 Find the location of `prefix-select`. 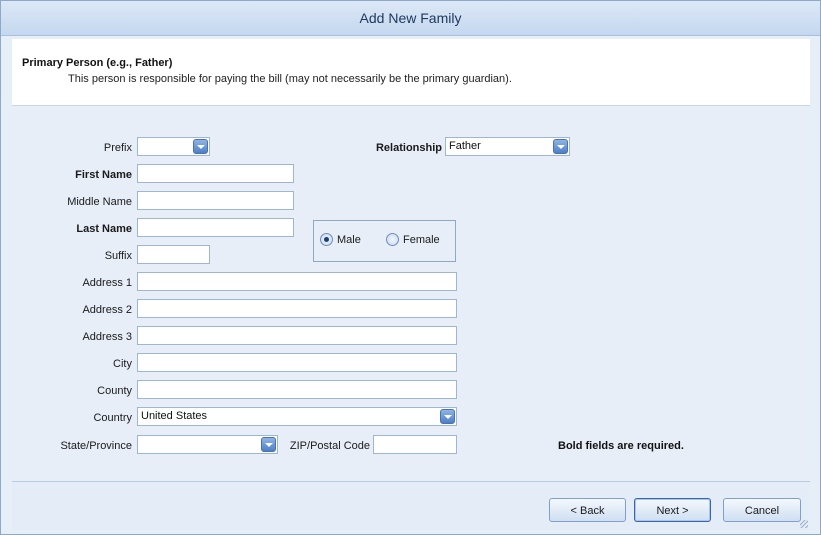

prefix-select is located at coordinates (173, 146).